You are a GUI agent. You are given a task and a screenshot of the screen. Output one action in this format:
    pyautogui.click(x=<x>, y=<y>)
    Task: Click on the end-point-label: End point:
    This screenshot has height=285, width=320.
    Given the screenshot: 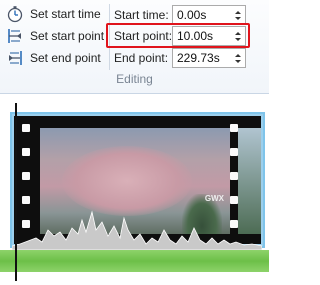 What is the action you would take?
    pyautogui.click(x=141, y=58)
    